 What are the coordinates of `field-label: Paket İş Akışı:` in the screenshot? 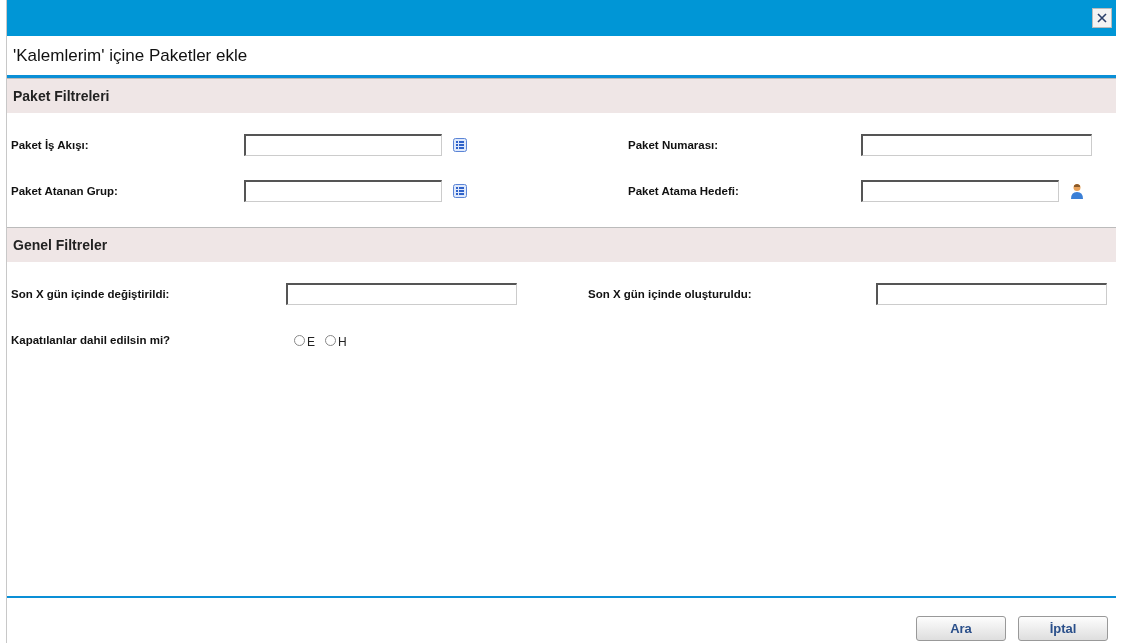 It's located at (50, 145).